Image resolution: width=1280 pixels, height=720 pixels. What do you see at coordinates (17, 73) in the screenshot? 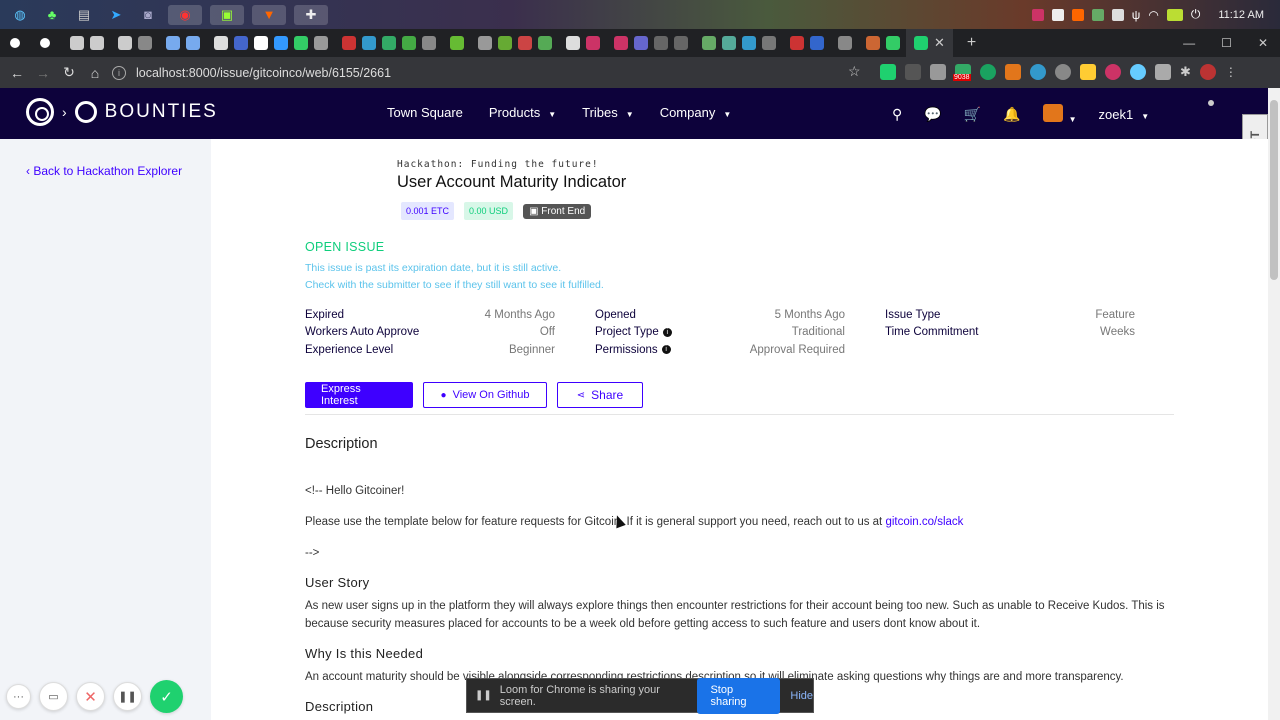
I see `back-icon: ←` at bounding box center [17, 73].